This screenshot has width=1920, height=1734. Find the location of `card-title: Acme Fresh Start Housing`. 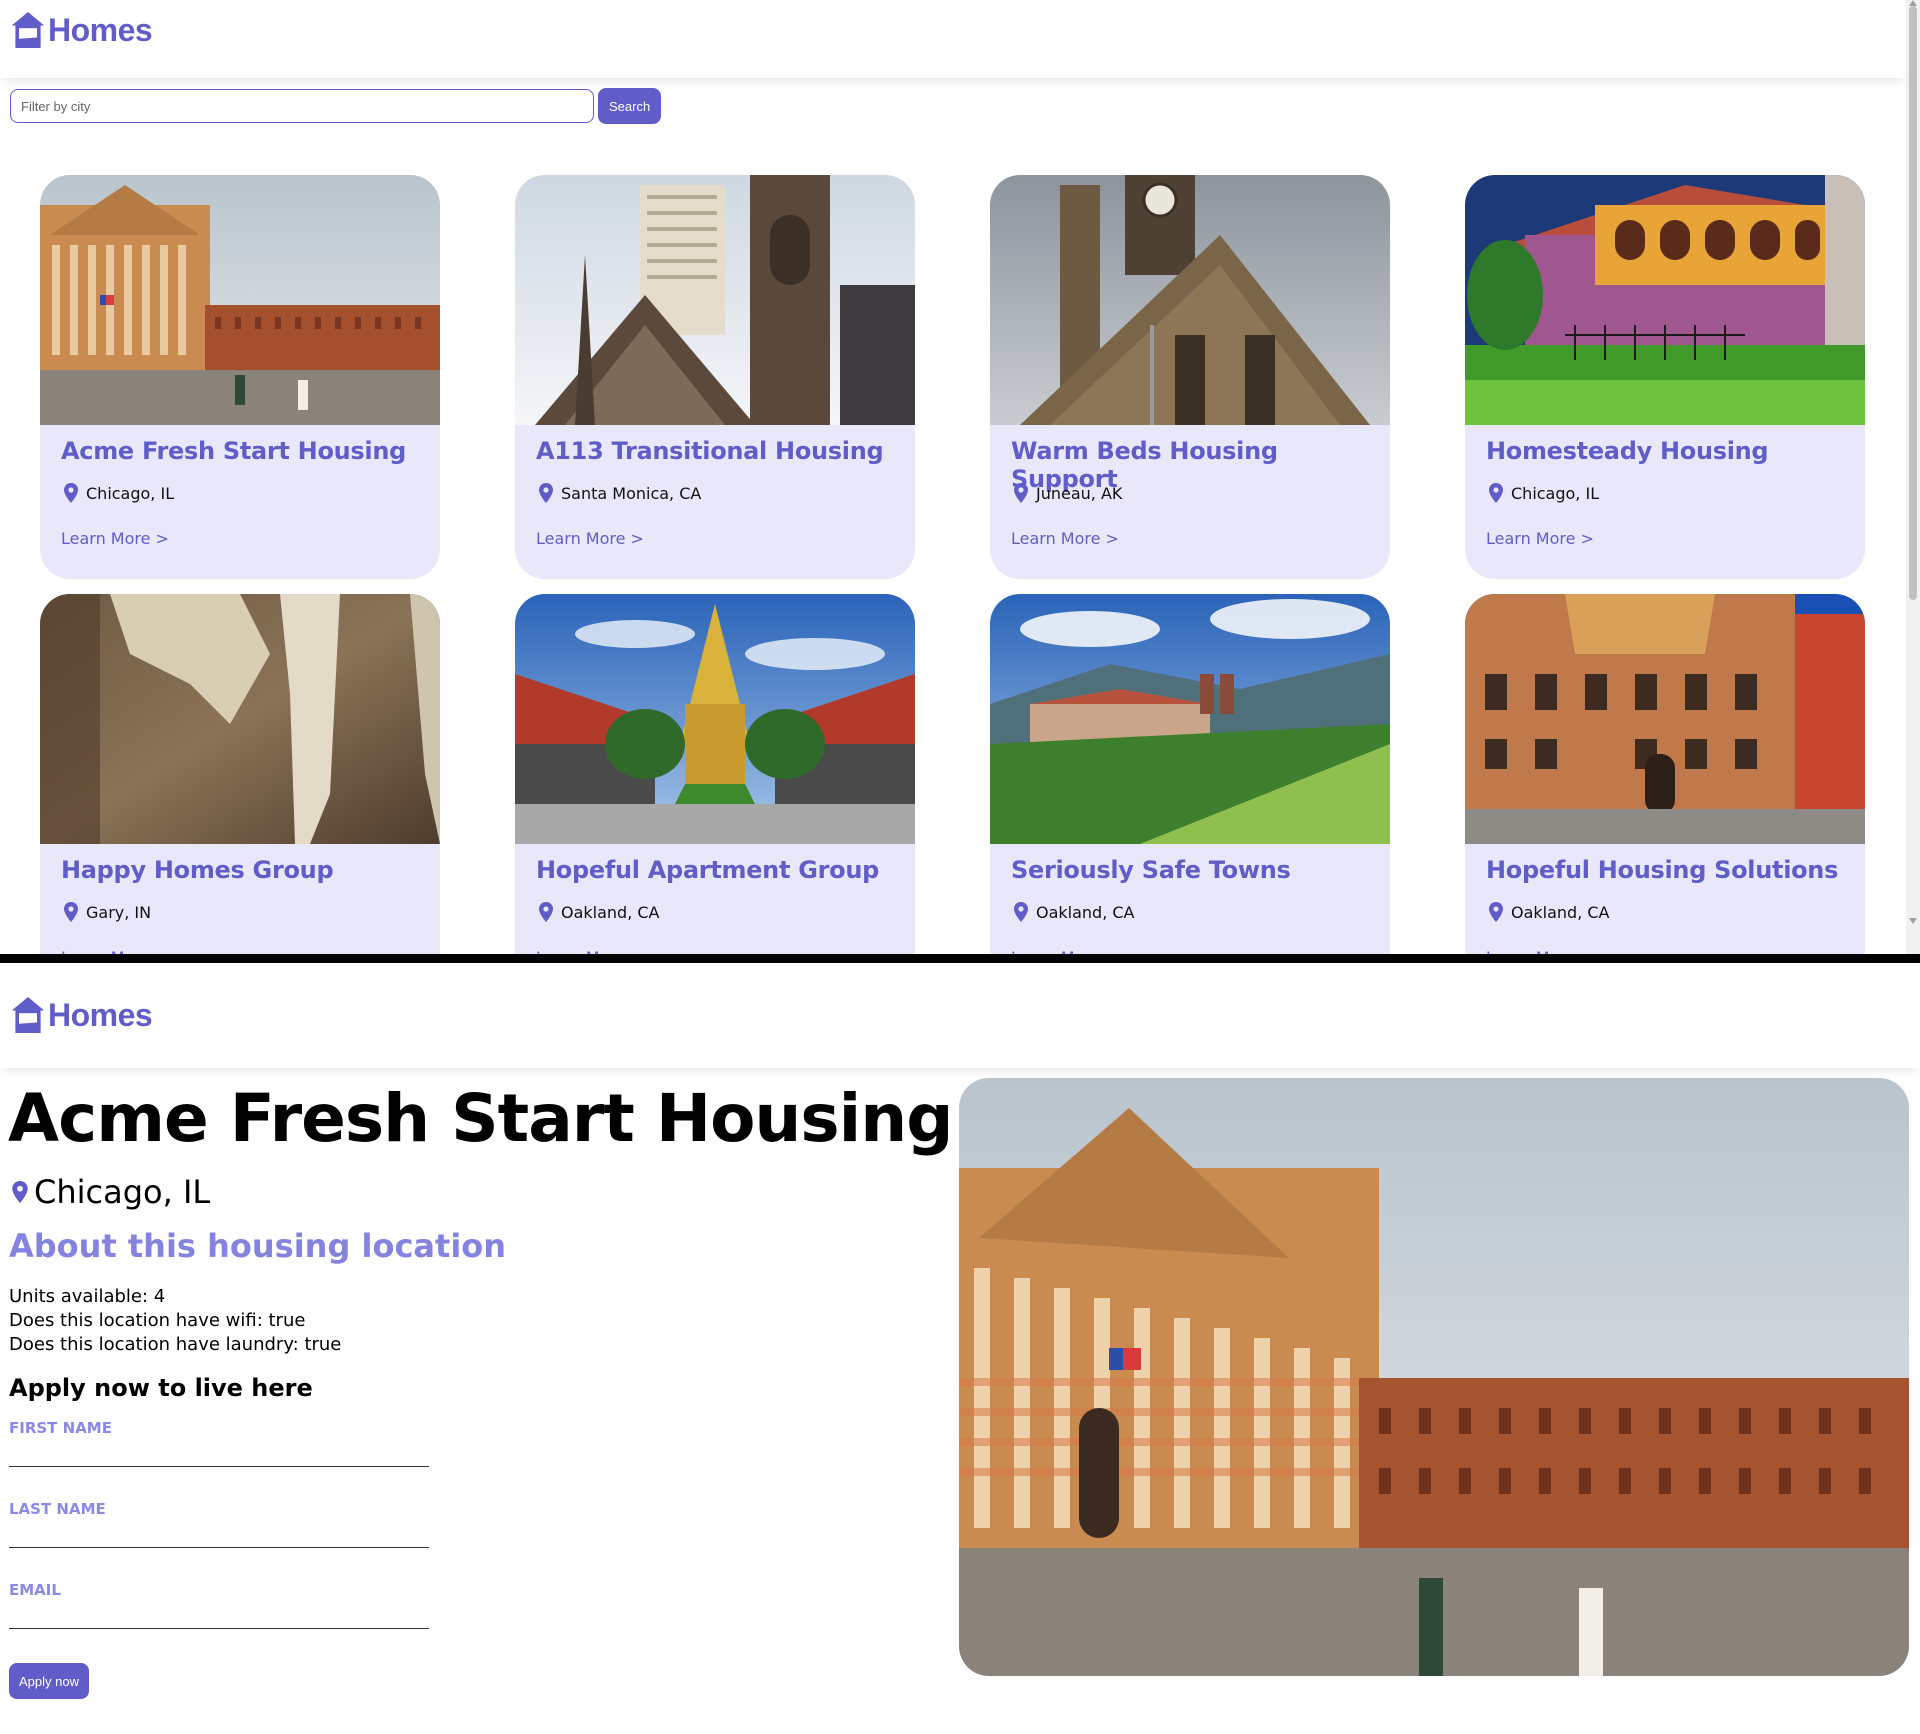

card-title: Acme Fresh Start Housing is located at coordinates (233, 451).